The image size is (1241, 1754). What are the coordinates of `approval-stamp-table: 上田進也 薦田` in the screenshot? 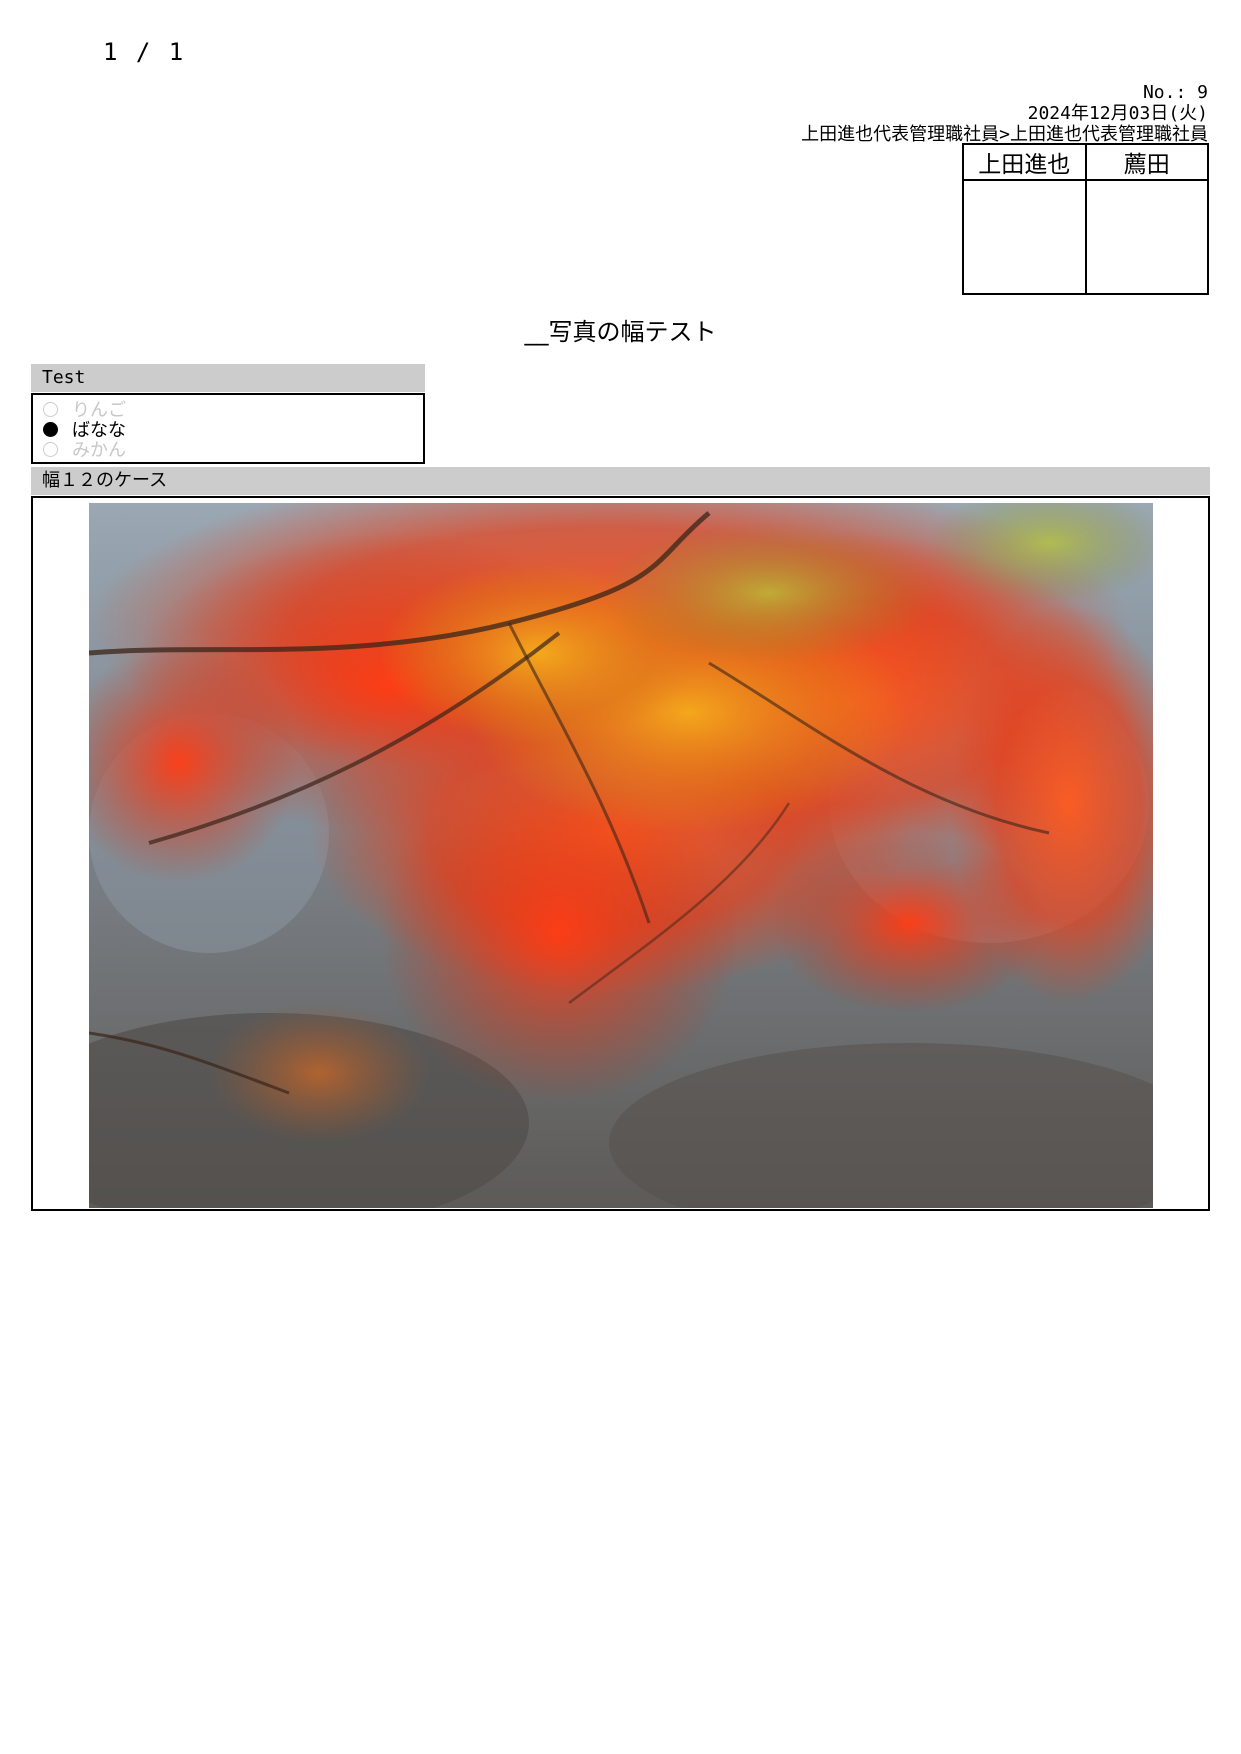 It's located at (1085, 219).